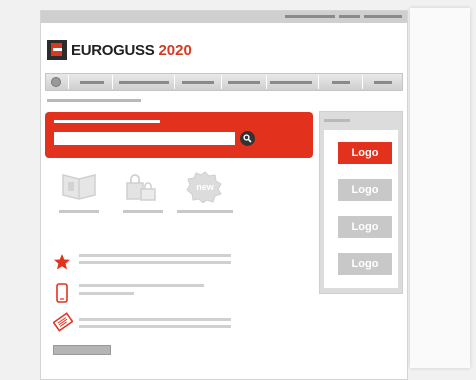  What do you see at coordinates (62, 293) in the screenshot?
I see `mobile-phone-icon` at bounding box center [62, 293].